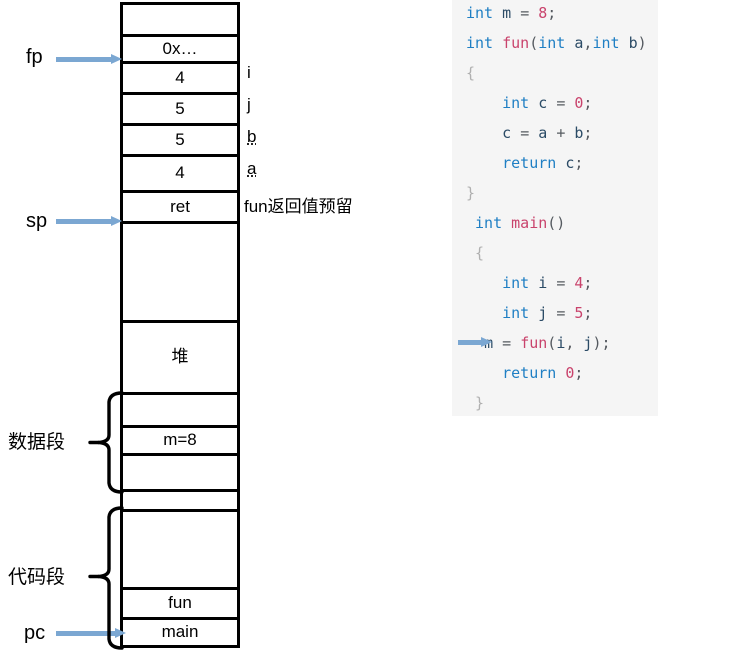  Describe the element at coordinates (475, 342) in the screenshot. I see `current-line-arrow-icon` at that location.